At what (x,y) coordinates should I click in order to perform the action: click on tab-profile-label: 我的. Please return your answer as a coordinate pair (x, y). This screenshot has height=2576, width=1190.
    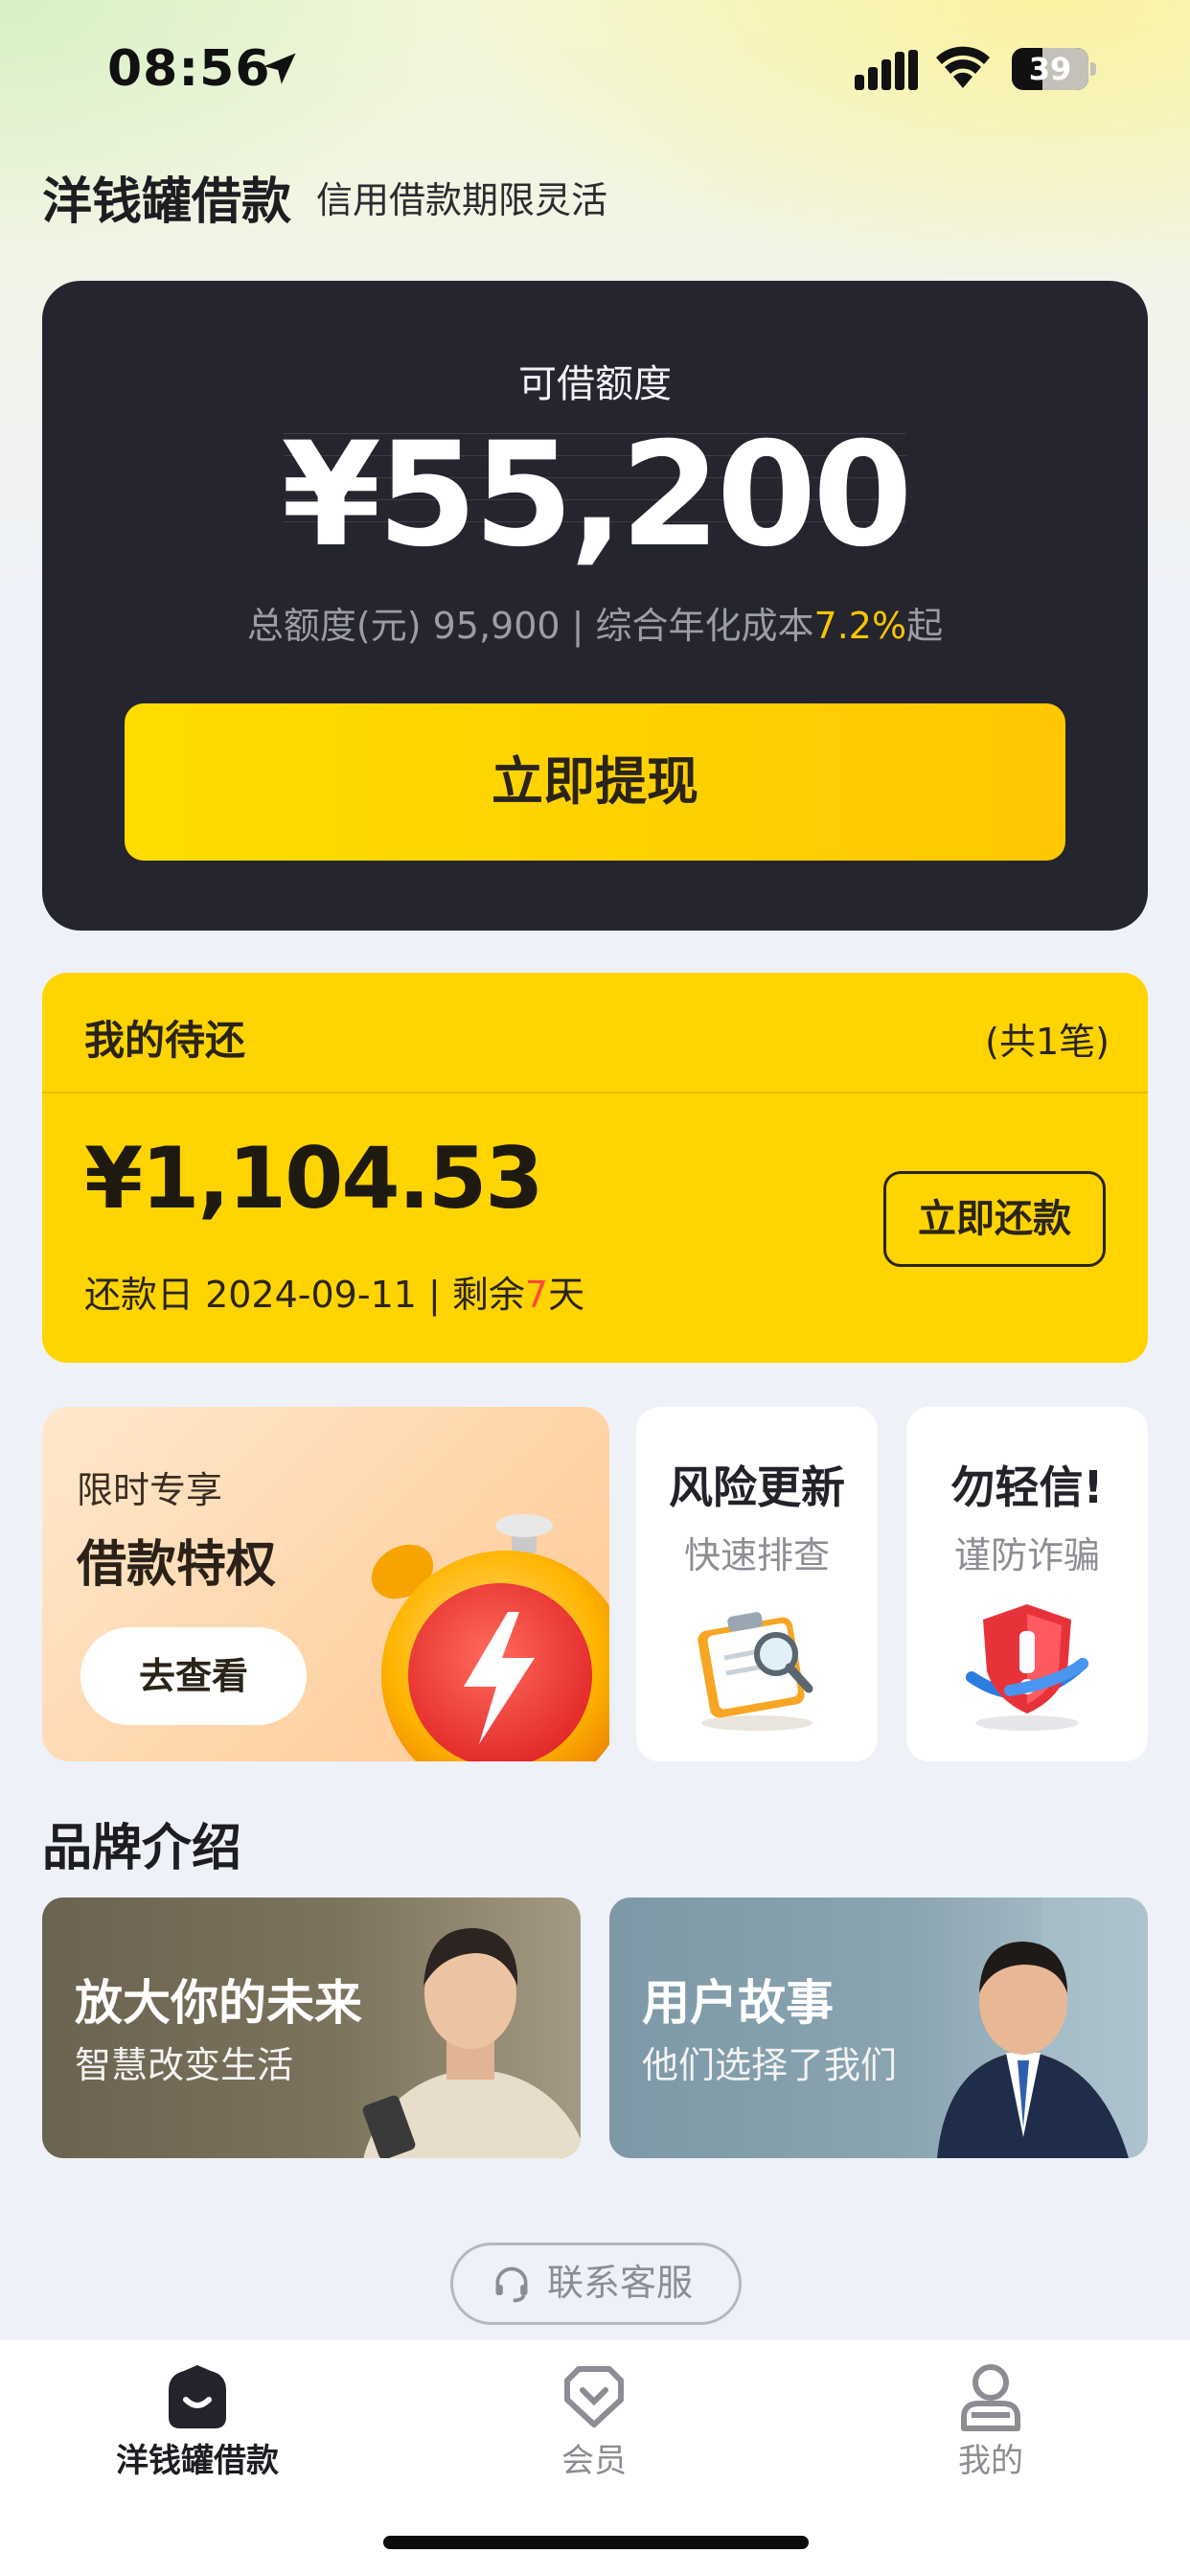
    Looking at the image, I should click on (990, 2461).